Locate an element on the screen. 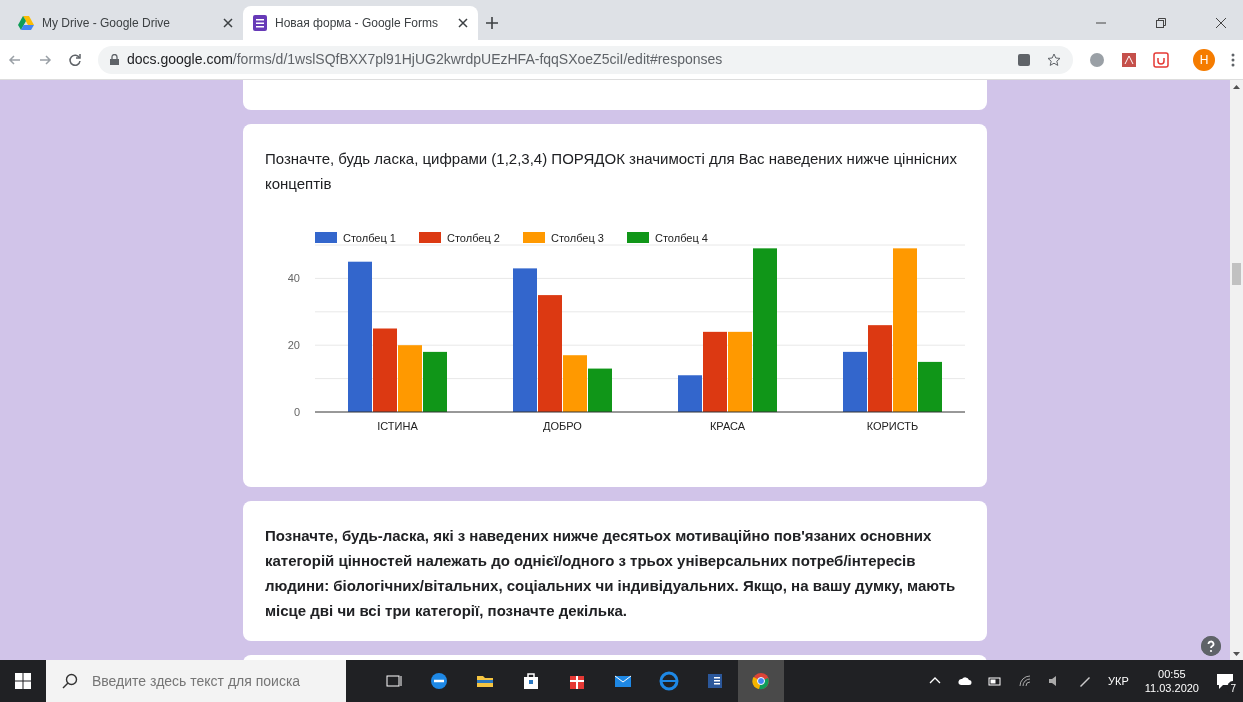 This screenshot has width=1243, height=702. pocket-icon is located at coordinates (1161, 59).